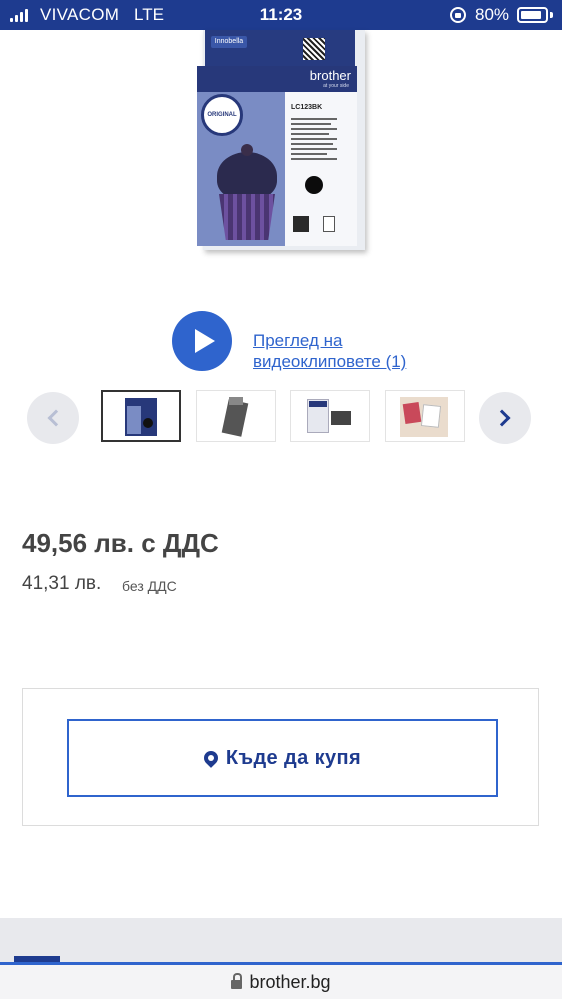  Describe the element at coordinates (293, 757) in the screenshot. I see `where-to-buy-label: Къде да купя` at that location.